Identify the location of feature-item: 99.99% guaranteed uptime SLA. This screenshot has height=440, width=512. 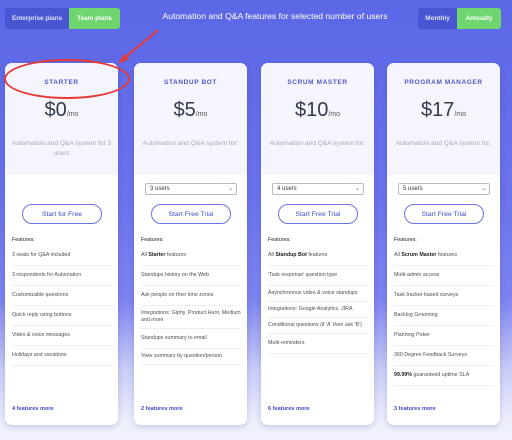
(444, 376).